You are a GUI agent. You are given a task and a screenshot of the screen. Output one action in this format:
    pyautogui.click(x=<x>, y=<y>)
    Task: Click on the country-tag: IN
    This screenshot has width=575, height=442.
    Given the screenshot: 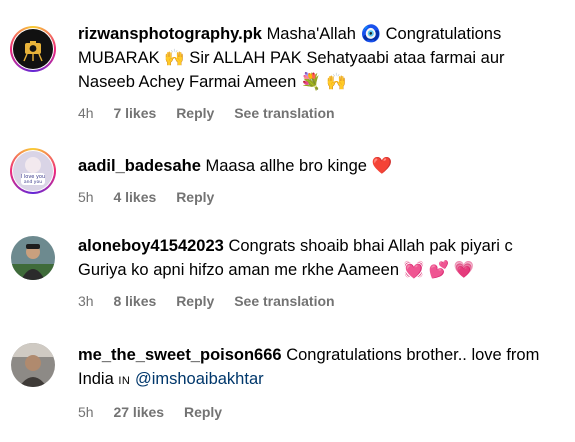 What is the action you would take?
    pyautogui.click(x=124, y=381)
    